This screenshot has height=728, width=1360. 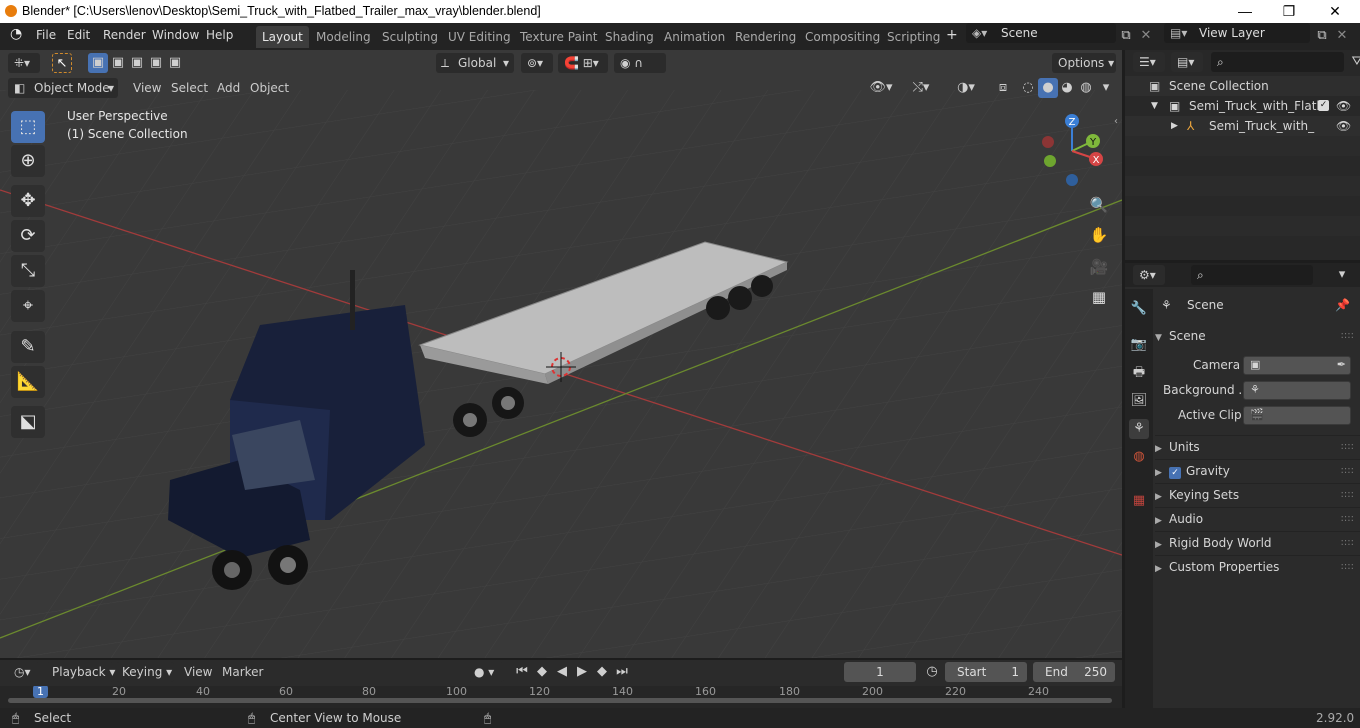 I want to click on shading-solid-icon: ●, so click(x=1048, y=88).